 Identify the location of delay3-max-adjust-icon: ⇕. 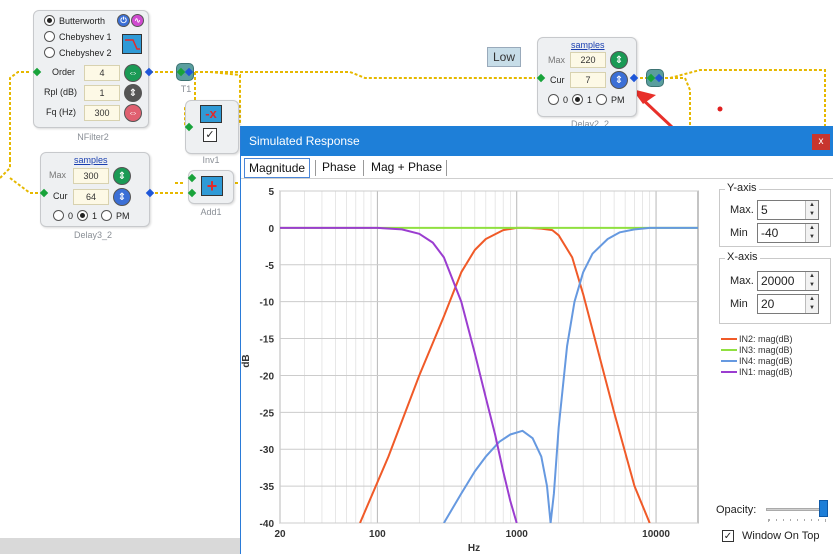
(122, 176).